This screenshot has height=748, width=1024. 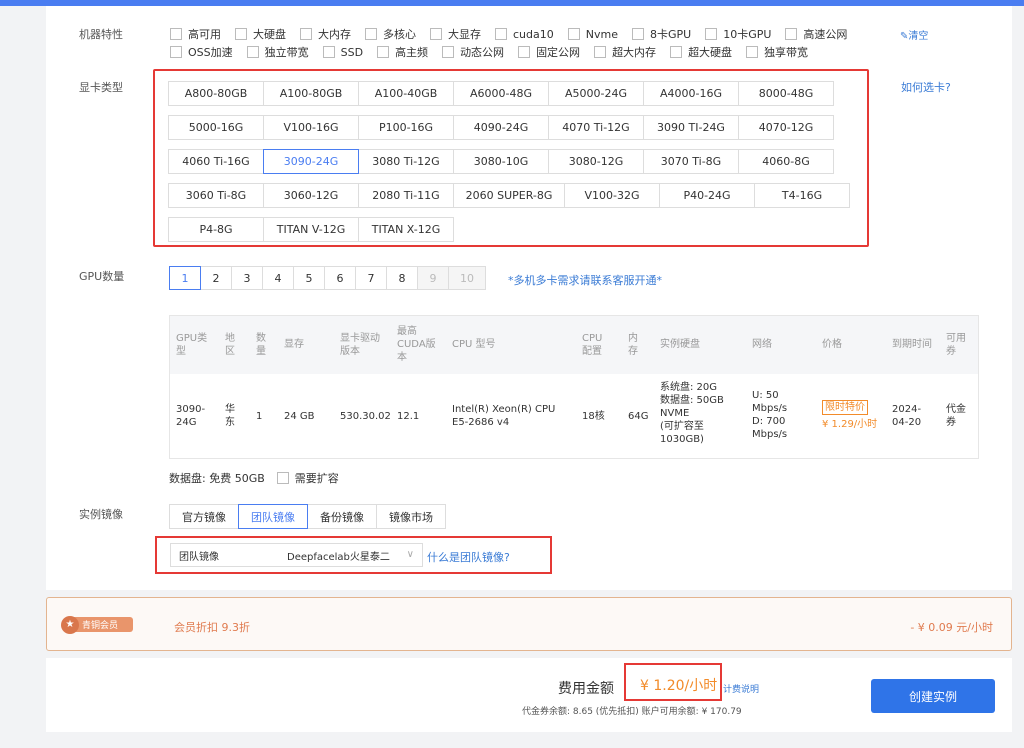 I want to click on gpu-option-3060-ti-8g: 3060 Ti-8G, so click(x=216, y=195).